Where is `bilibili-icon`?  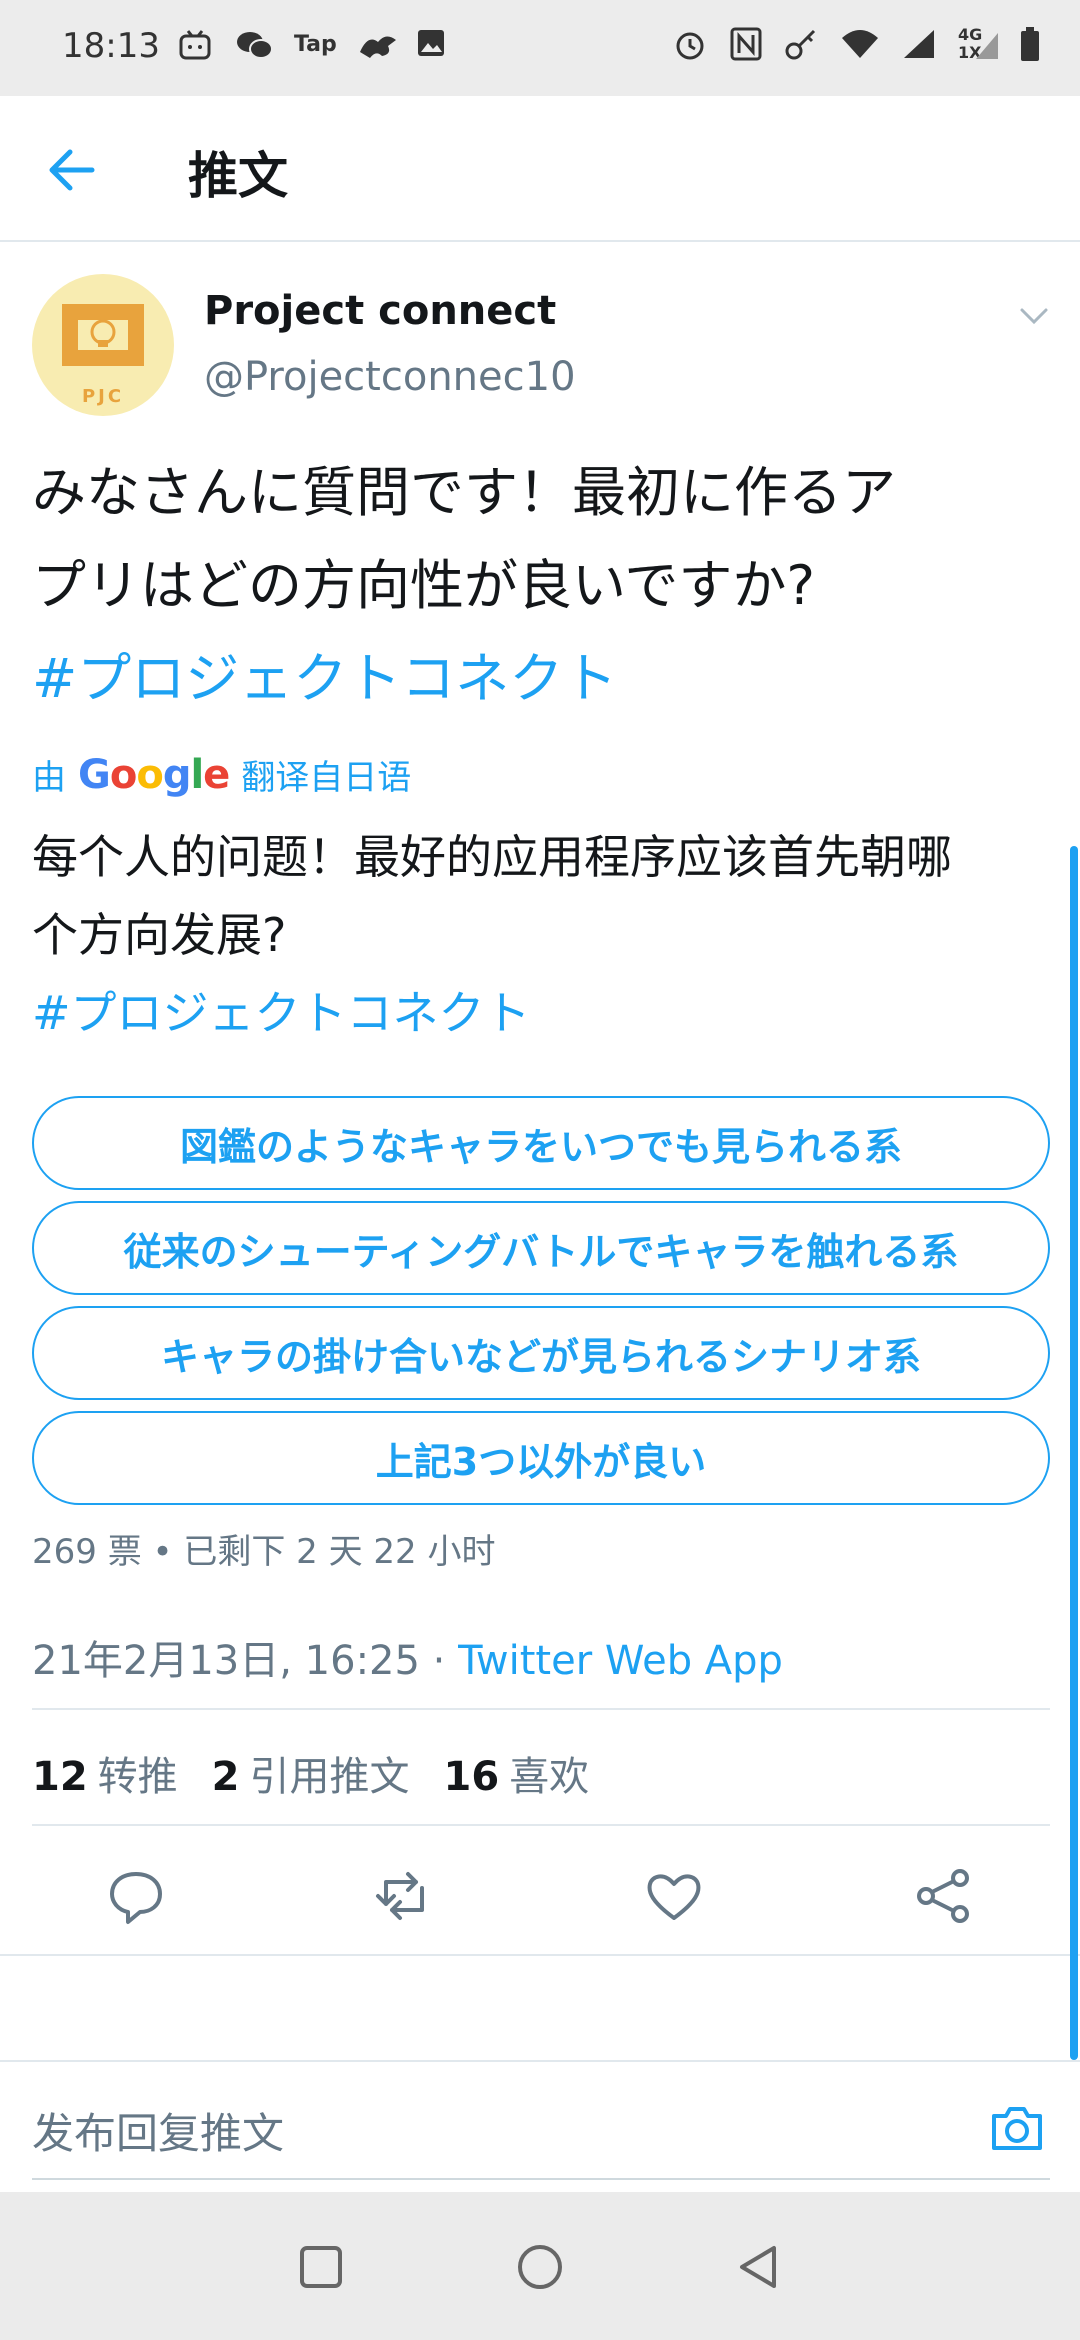 bilibili-icon is located at coordinates (195, 45).